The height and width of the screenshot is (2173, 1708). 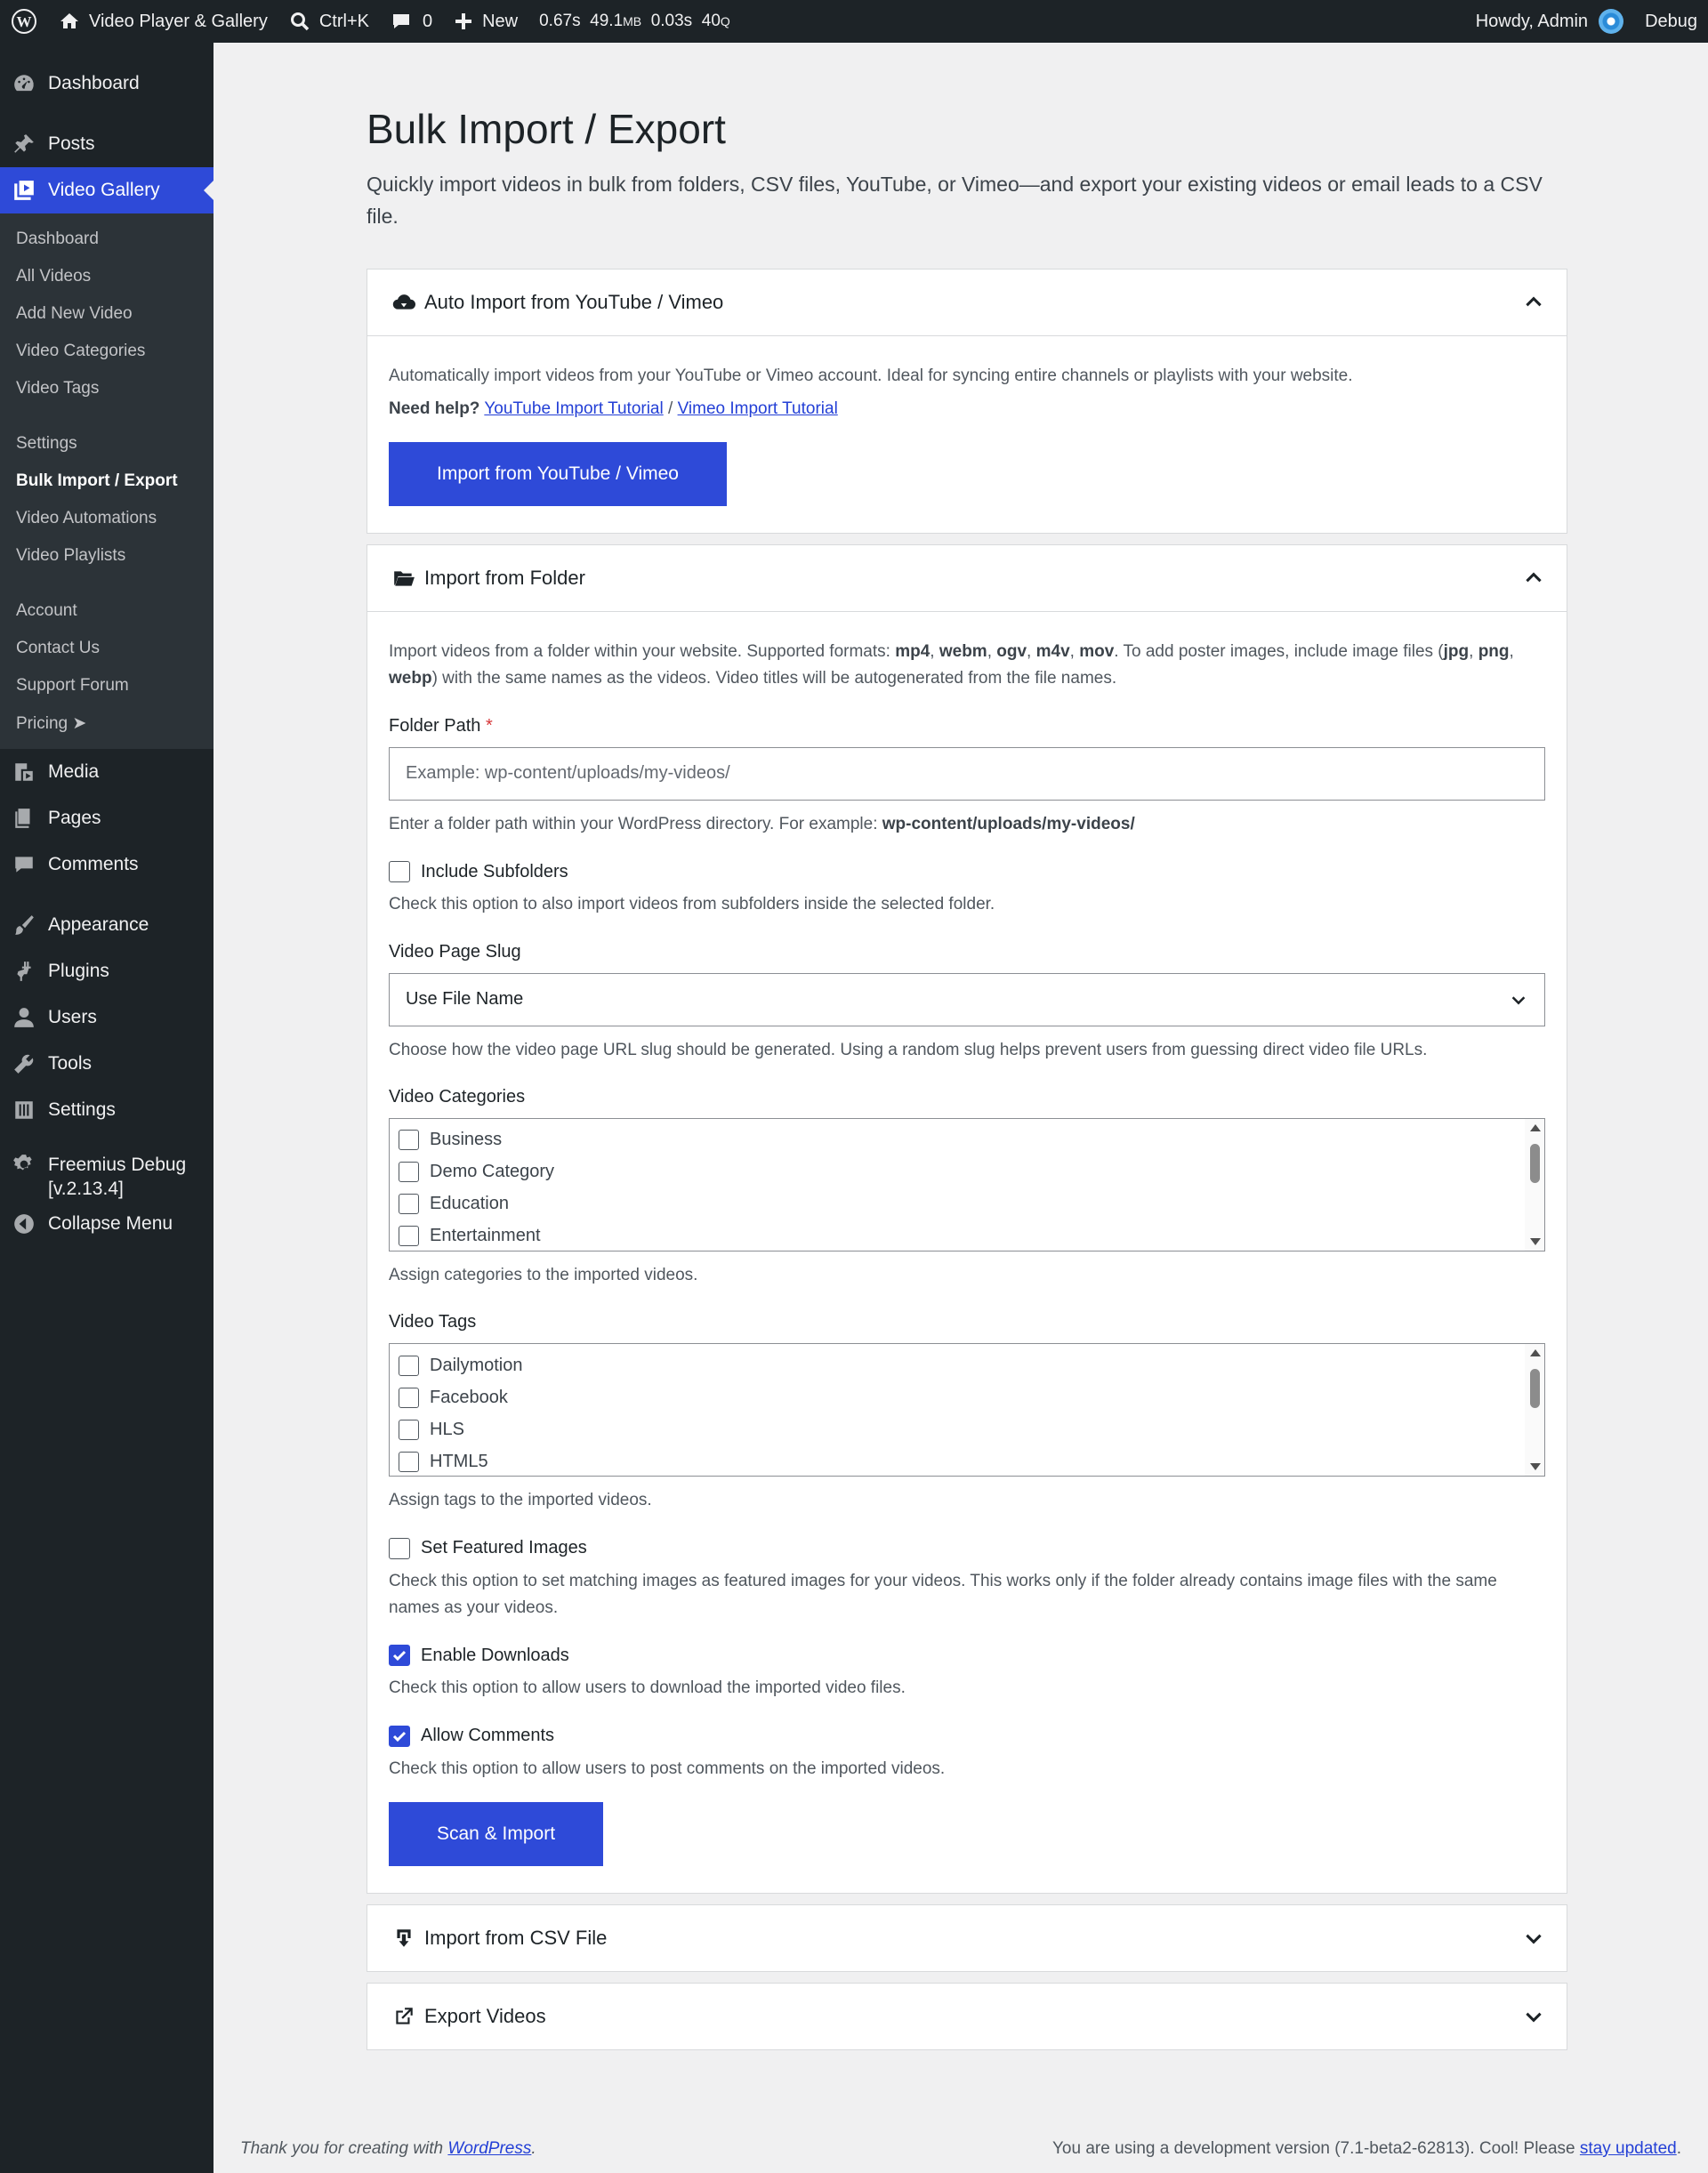 What do you see at coordinates (107, 481) in the screenshot?
I see `submenu-item-bulk-import-export: Bulk Import / Export` at bounding box center [107, 481].